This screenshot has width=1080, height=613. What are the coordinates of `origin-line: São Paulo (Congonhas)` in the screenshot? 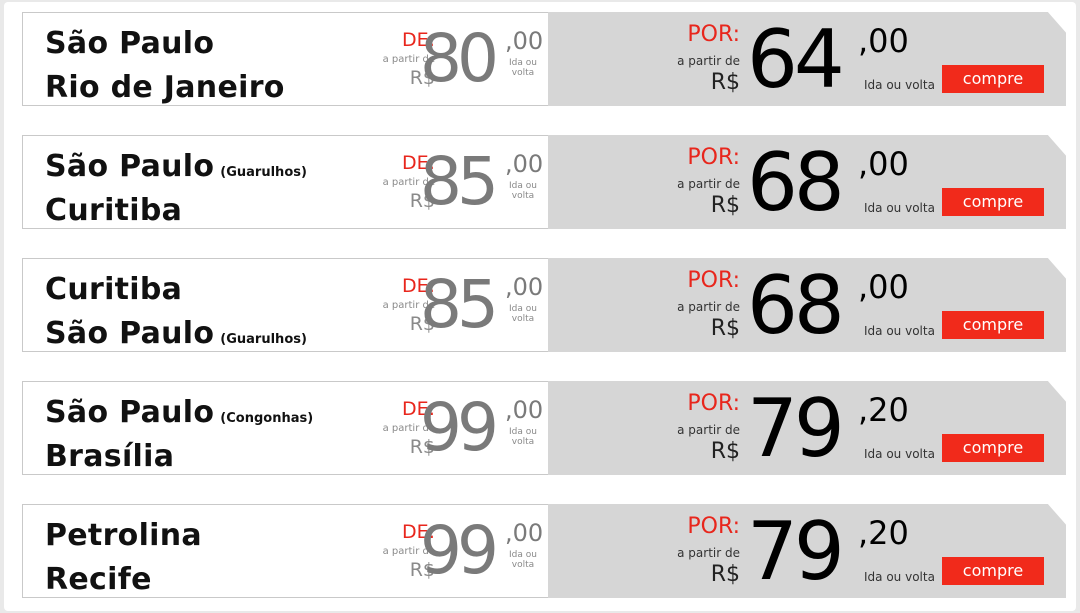 It's located at (179, 416).